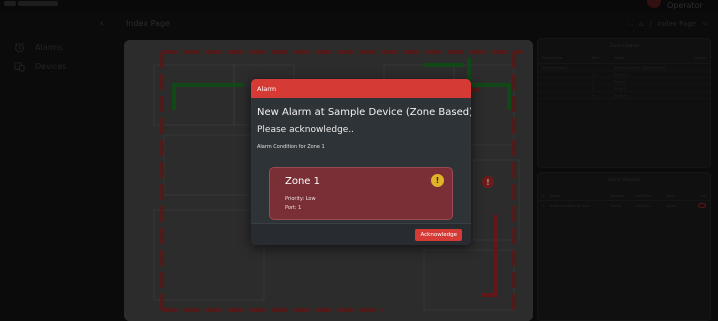 The image size is (718, 321). I want to click on acknowledge-button: Acknowledge, so click(438, 235).